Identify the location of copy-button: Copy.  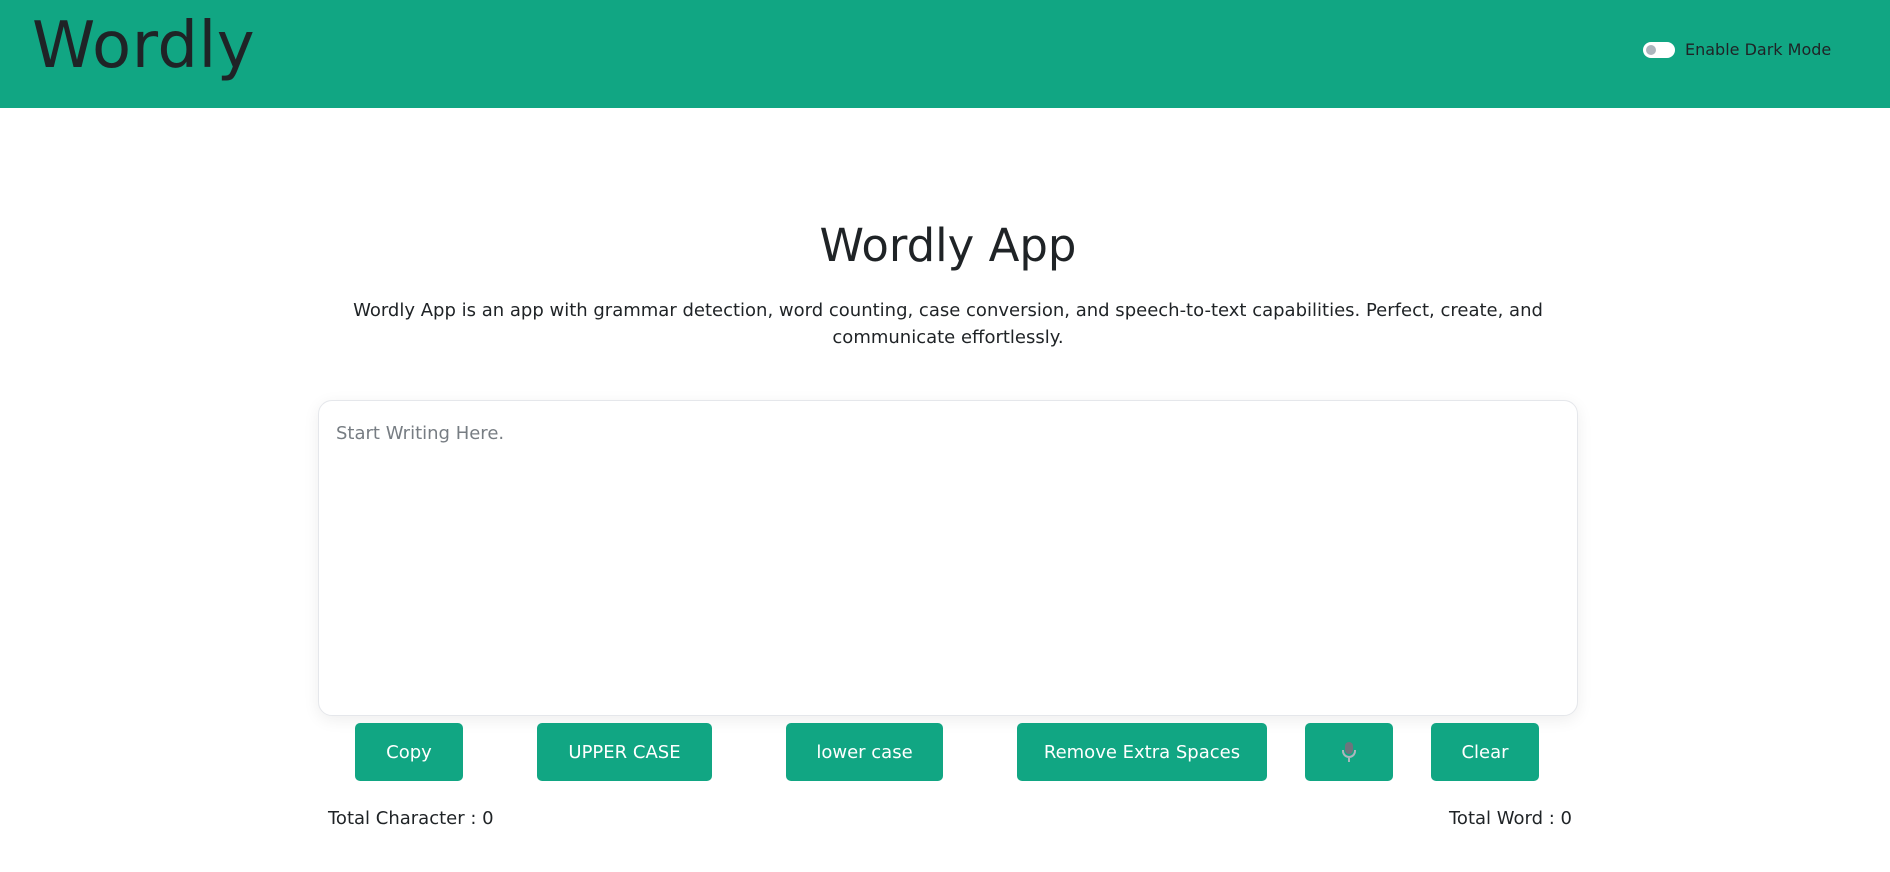
(409, 752).